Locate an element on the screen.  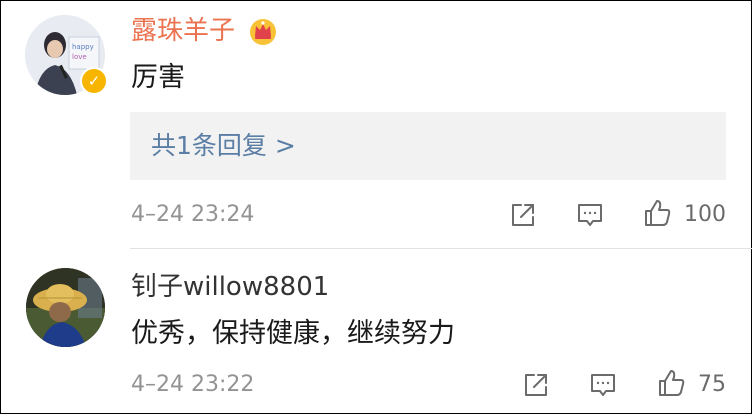
svg-text: love is located at coordinates (79, 57).